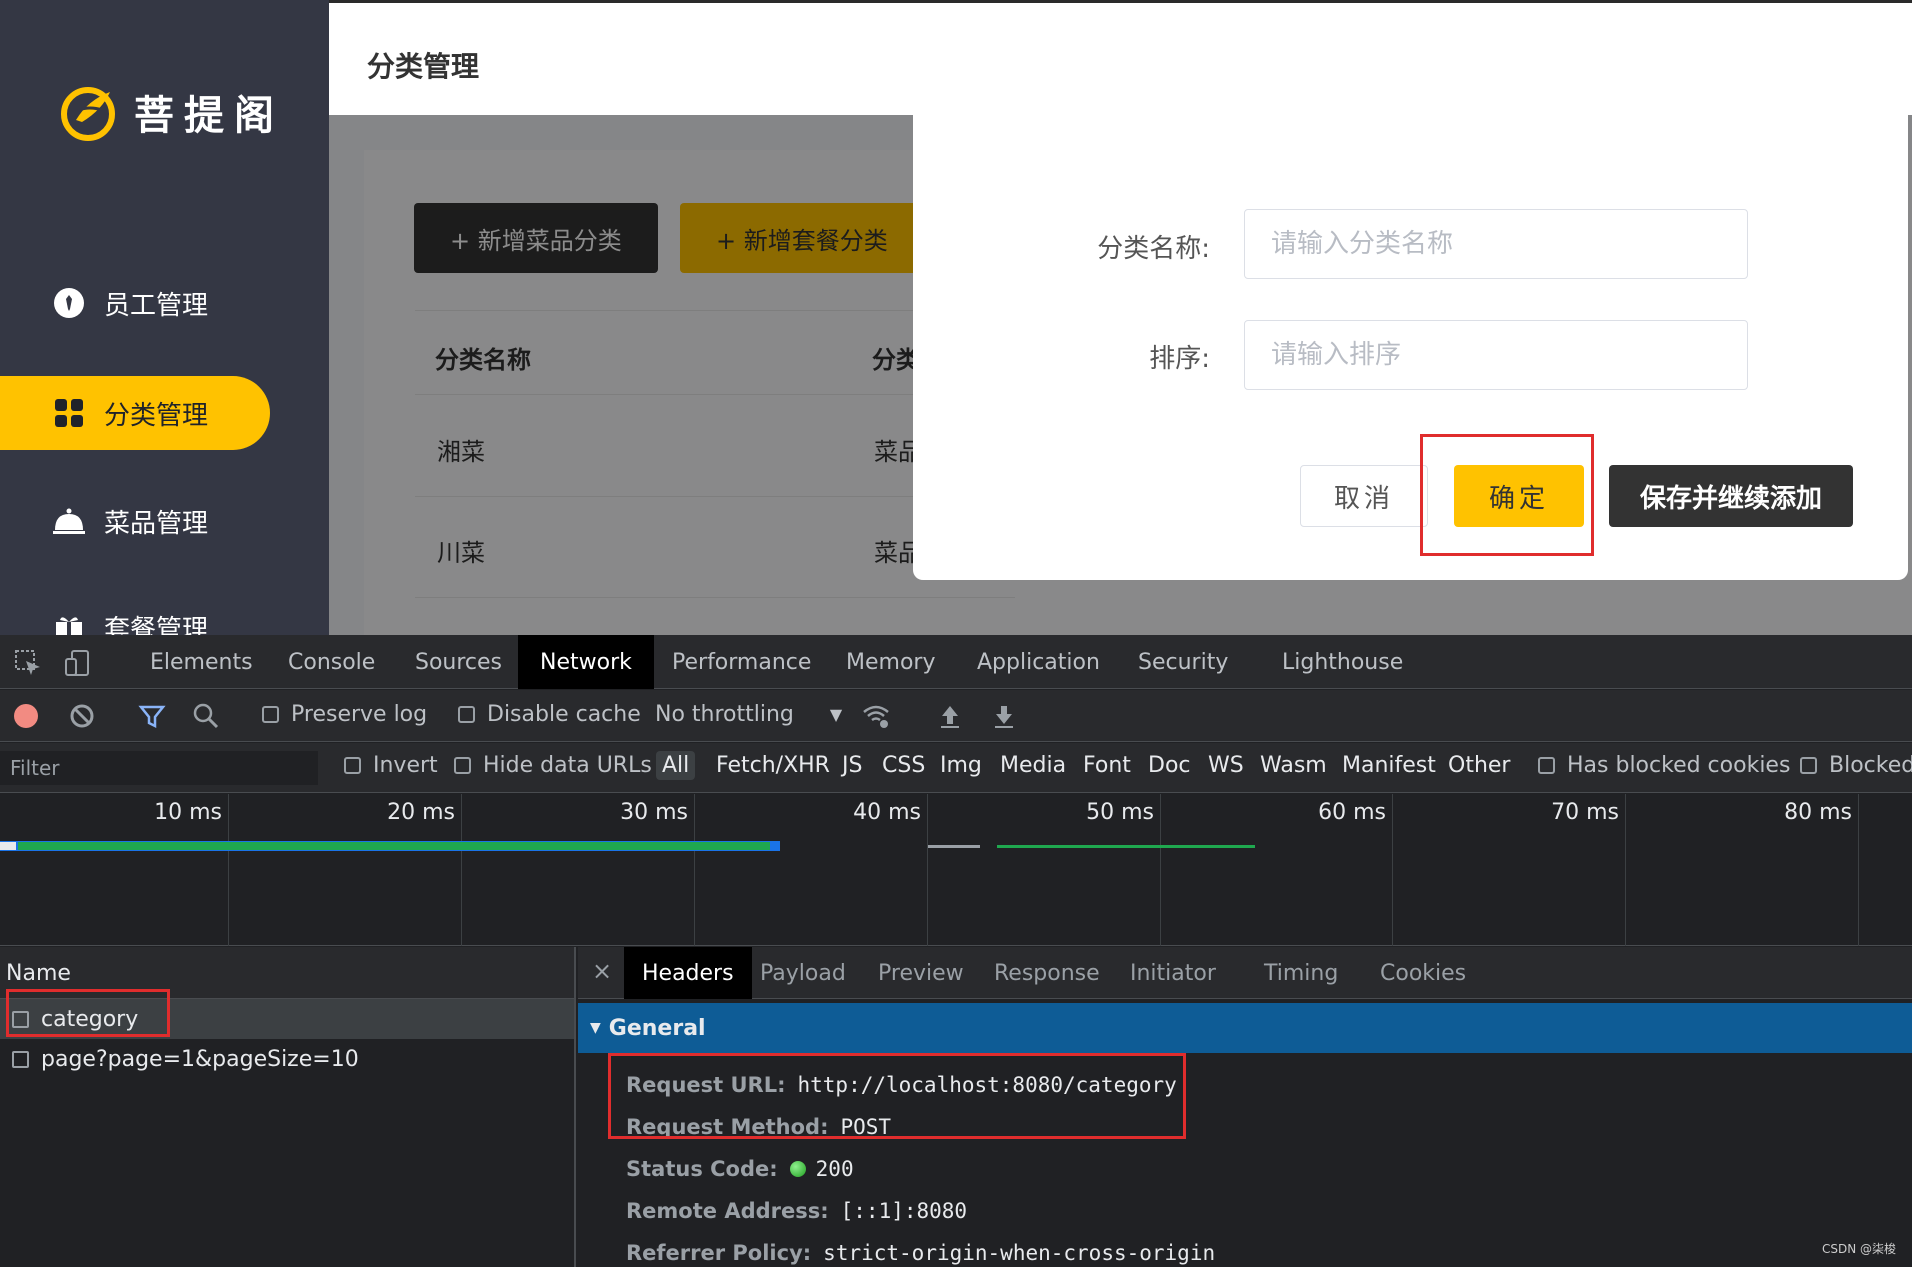 Image resolution: width=1912 pixels, height=1267 pixels. What do you see at coordinates (331, 662) in the screenshot?
I see `tab-console: Console` at bounding box center [331, 662].